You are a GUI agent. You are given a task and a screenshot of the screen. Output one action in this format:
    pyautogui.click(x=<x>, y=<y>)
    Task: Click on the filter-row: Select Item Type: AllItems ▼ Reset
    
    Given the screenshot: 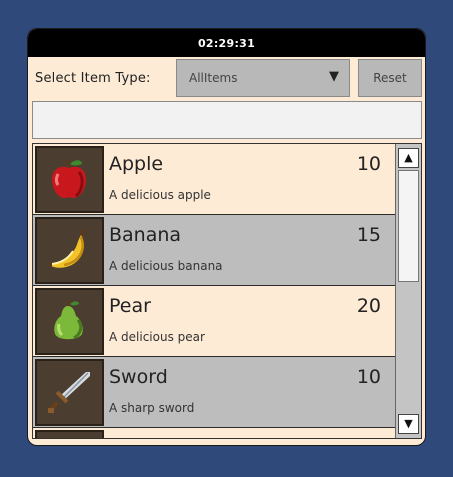 What is the action you would take?
    pyautogui.click(x=226, y=78)
    